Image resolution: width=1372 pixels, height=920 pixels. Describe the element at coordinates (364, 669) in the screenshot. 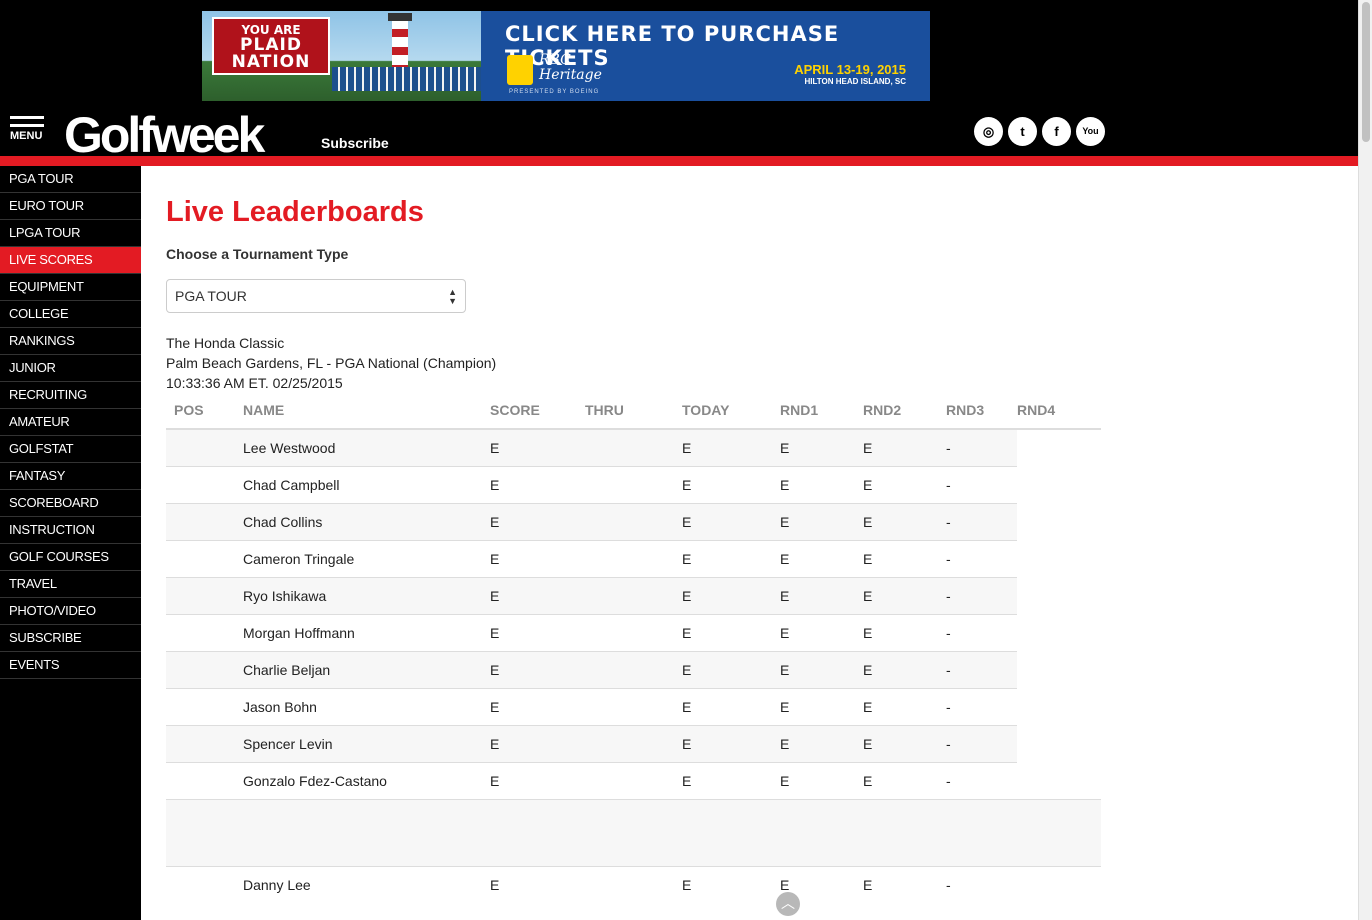

I see `cell-name: Charlie Beljan` at that location.